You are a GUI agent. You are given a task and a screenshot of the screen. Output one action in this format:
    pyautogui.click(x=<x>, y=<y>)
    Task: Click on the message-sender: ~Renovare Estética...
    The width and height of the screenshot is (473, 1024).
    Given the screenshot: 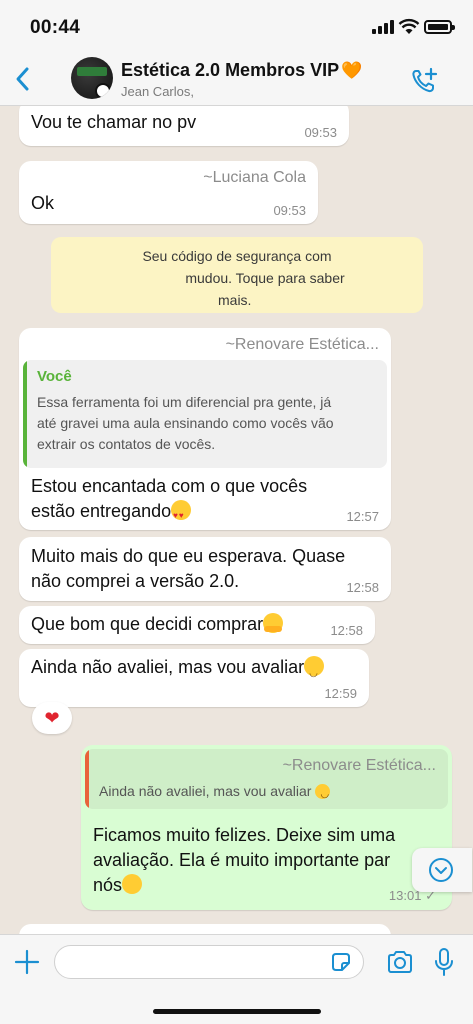 What is the action you would take?
    pyautogui.click(x=302, y=344)
    